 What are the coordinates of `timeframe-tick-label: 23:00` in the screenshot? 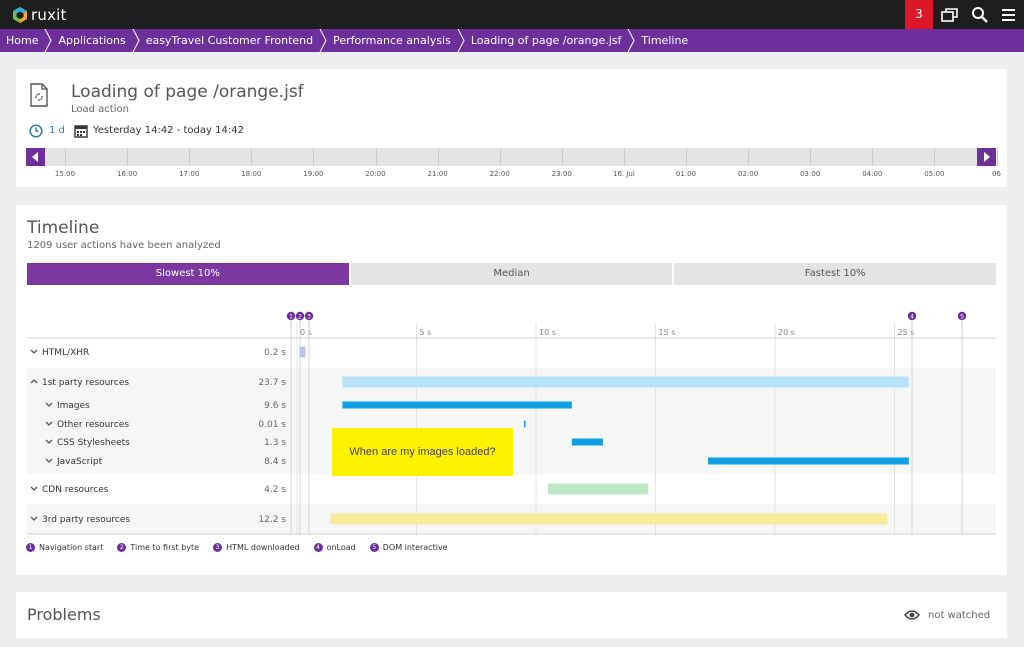 It's located at (561, 174).